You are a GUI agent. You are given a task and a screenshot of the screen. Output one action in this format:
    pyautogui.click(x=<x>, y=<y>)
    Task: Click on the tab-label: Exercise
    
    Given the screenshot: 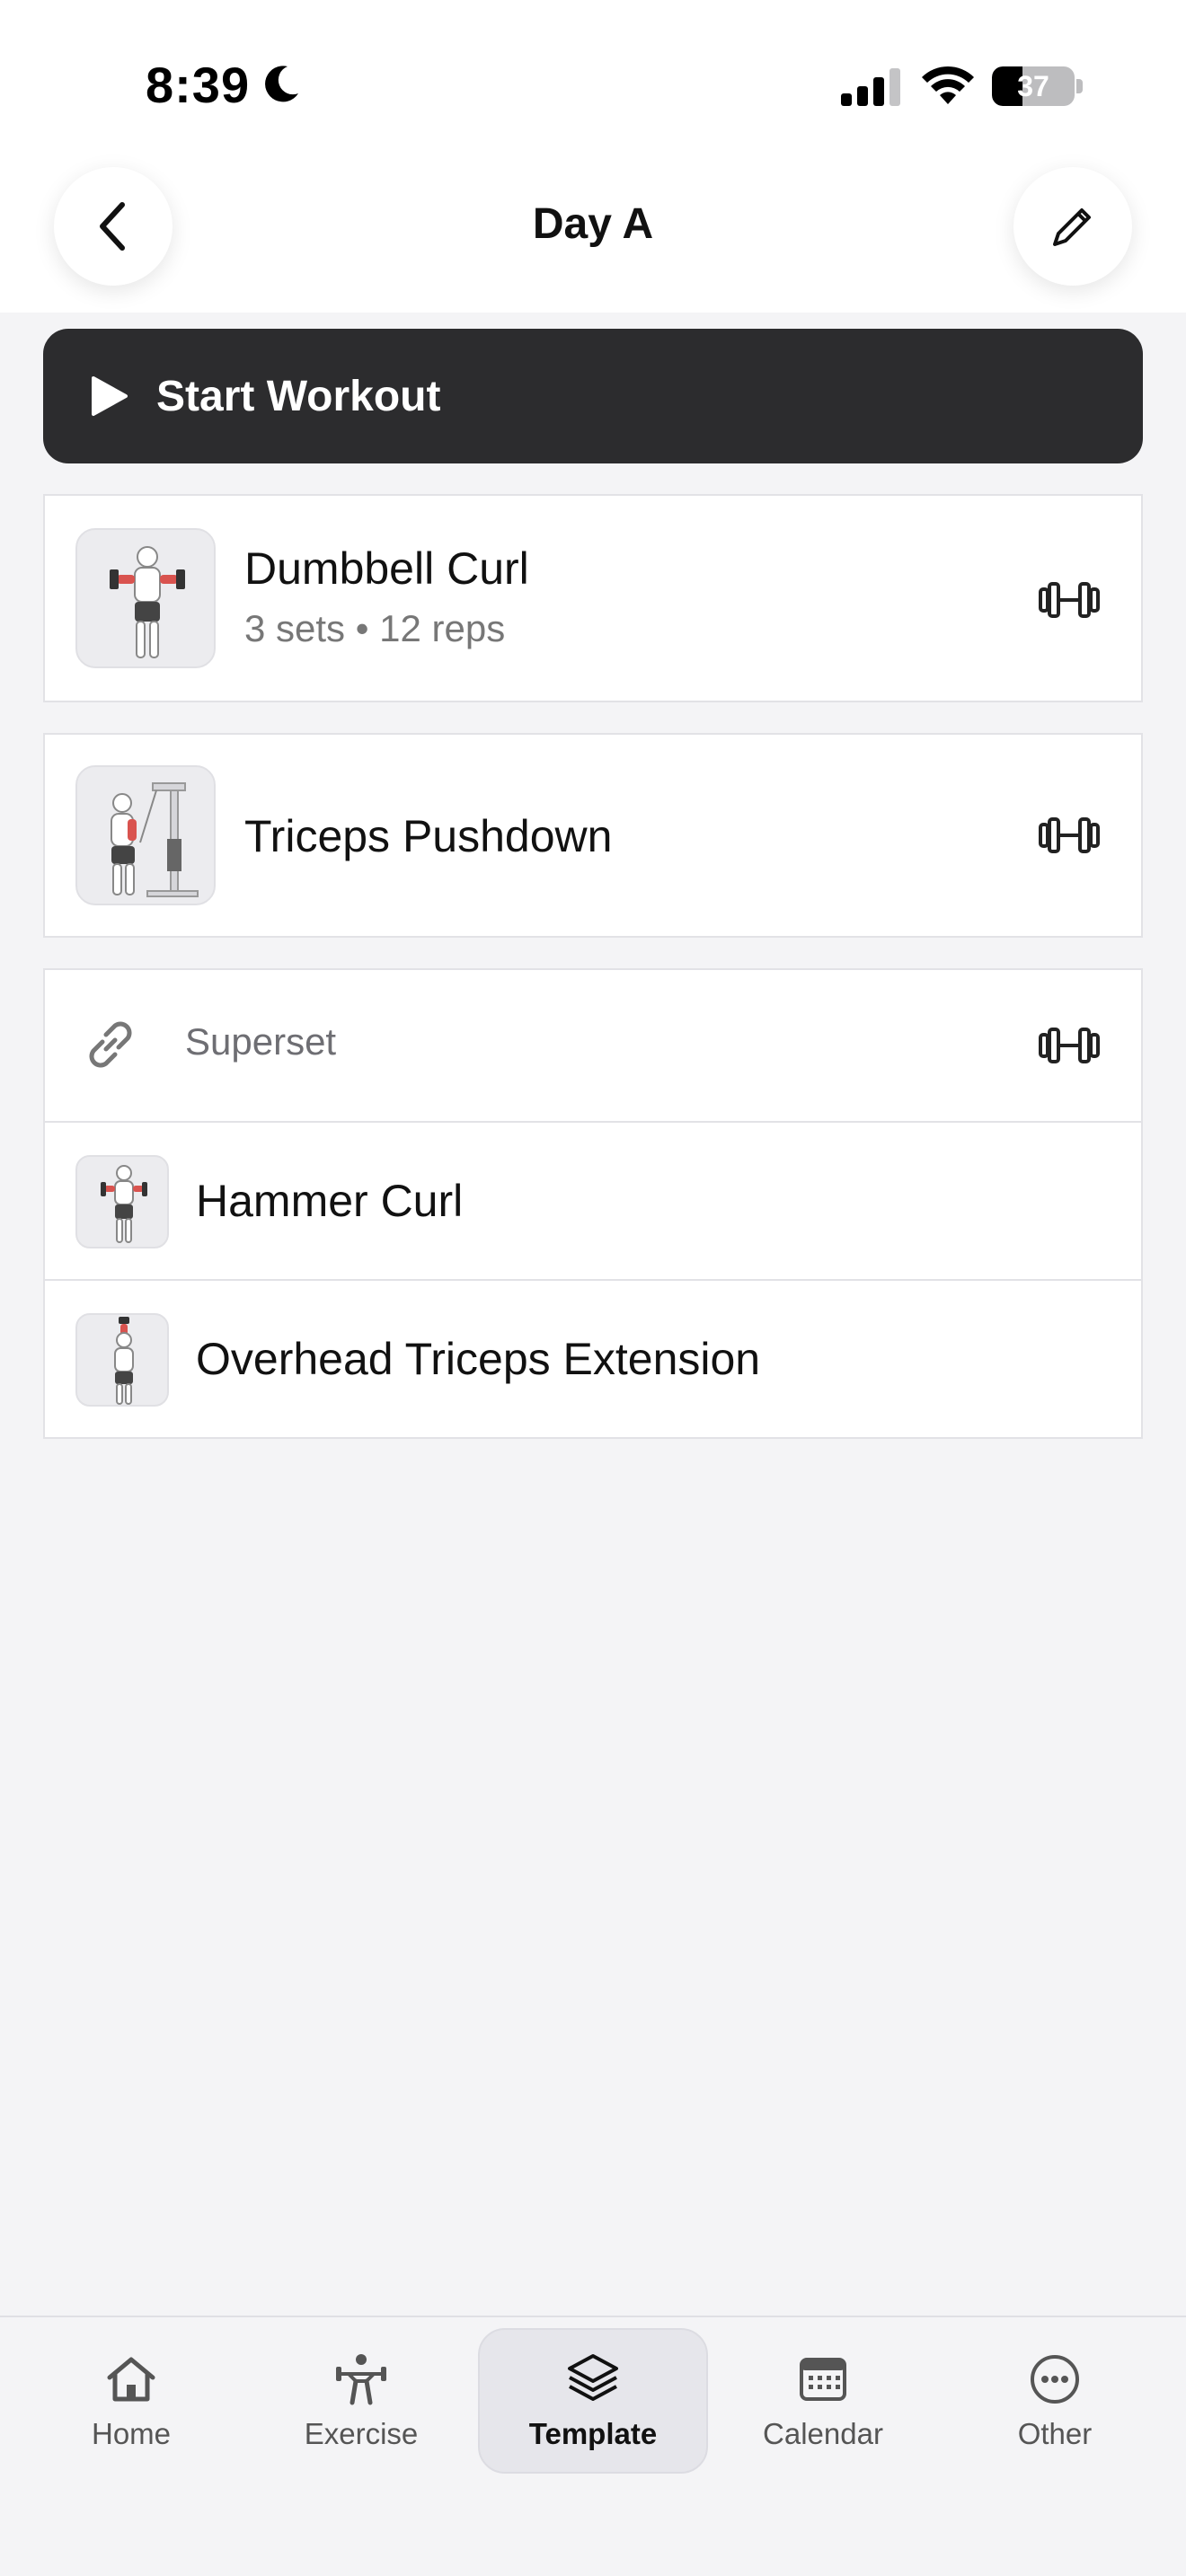 What is the action you would take?
    pyautogui.click(x=361, y=2433)
    